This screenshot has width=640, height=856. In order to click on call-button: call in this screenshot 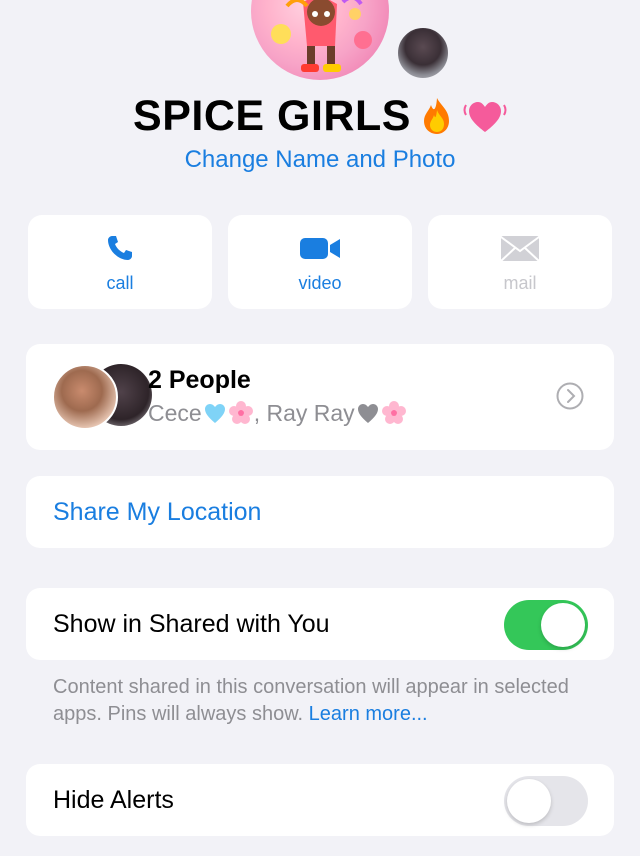, I will do `click(120, 262)`.